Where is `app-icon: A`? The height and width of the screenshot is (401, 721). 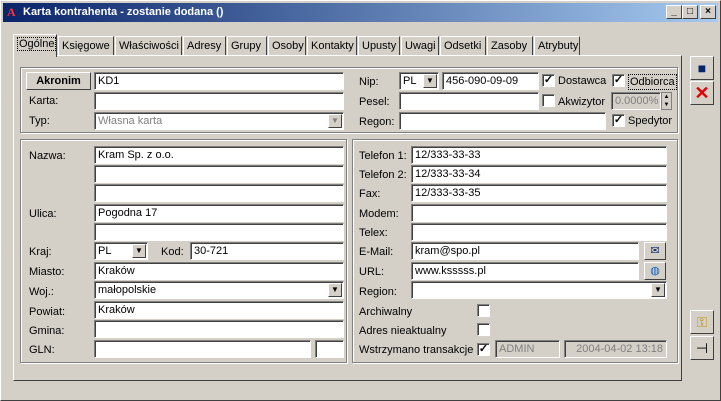
app-icon: A is located at coordinates (11, 12).